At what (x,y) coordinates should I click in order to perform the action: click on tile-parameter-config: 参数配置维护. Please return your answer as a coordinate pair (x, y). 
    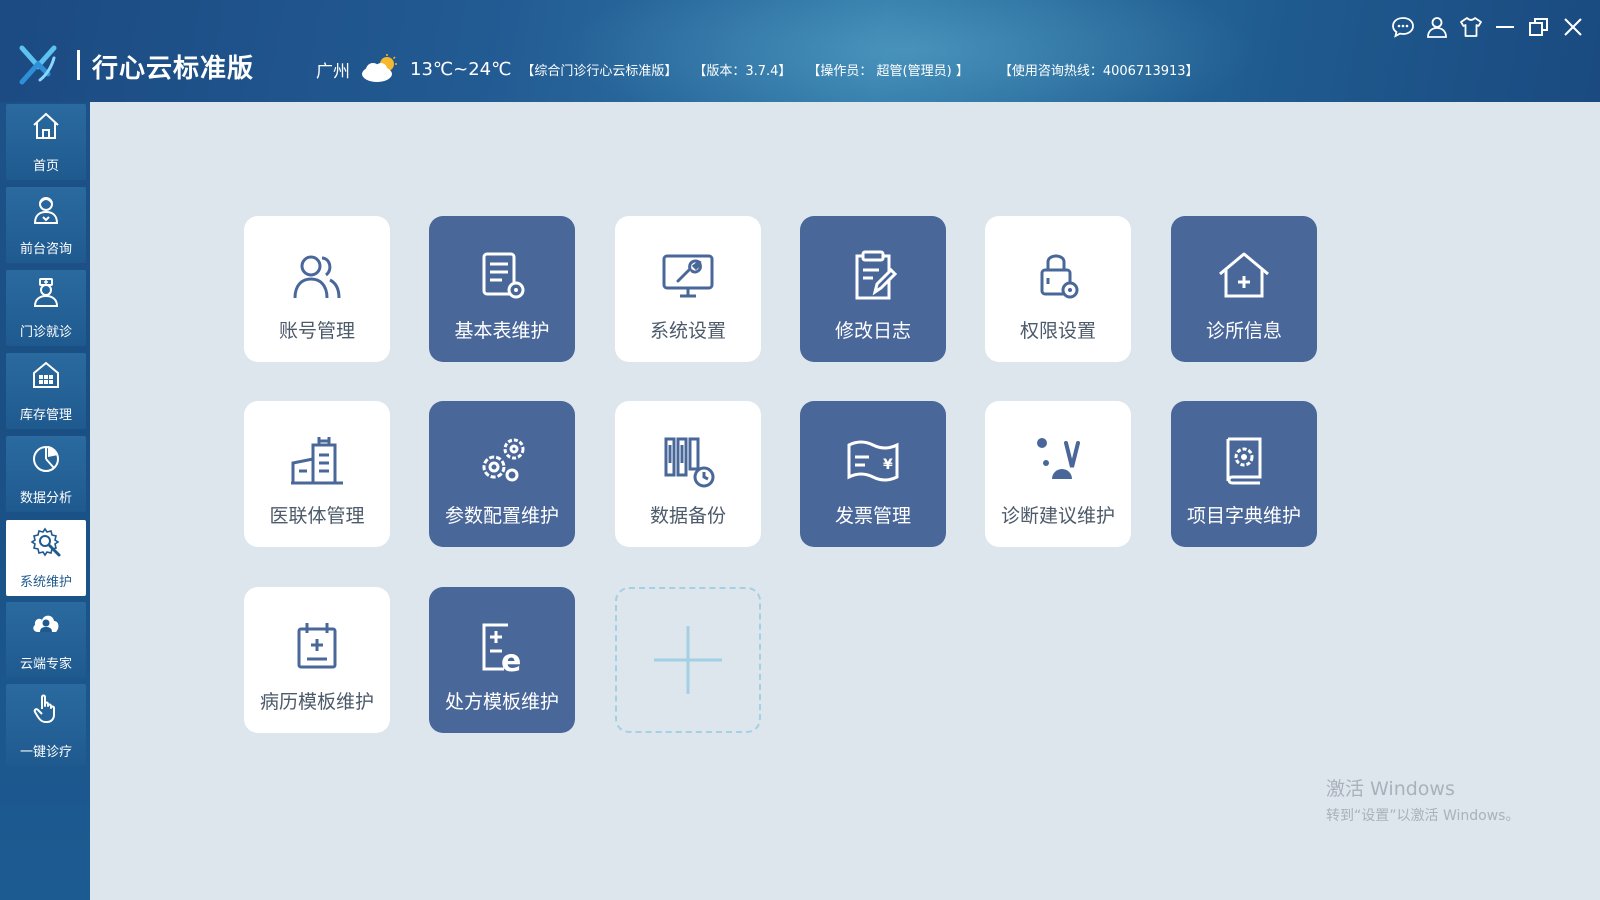
    Looking at the image, I should click on (502, 474).